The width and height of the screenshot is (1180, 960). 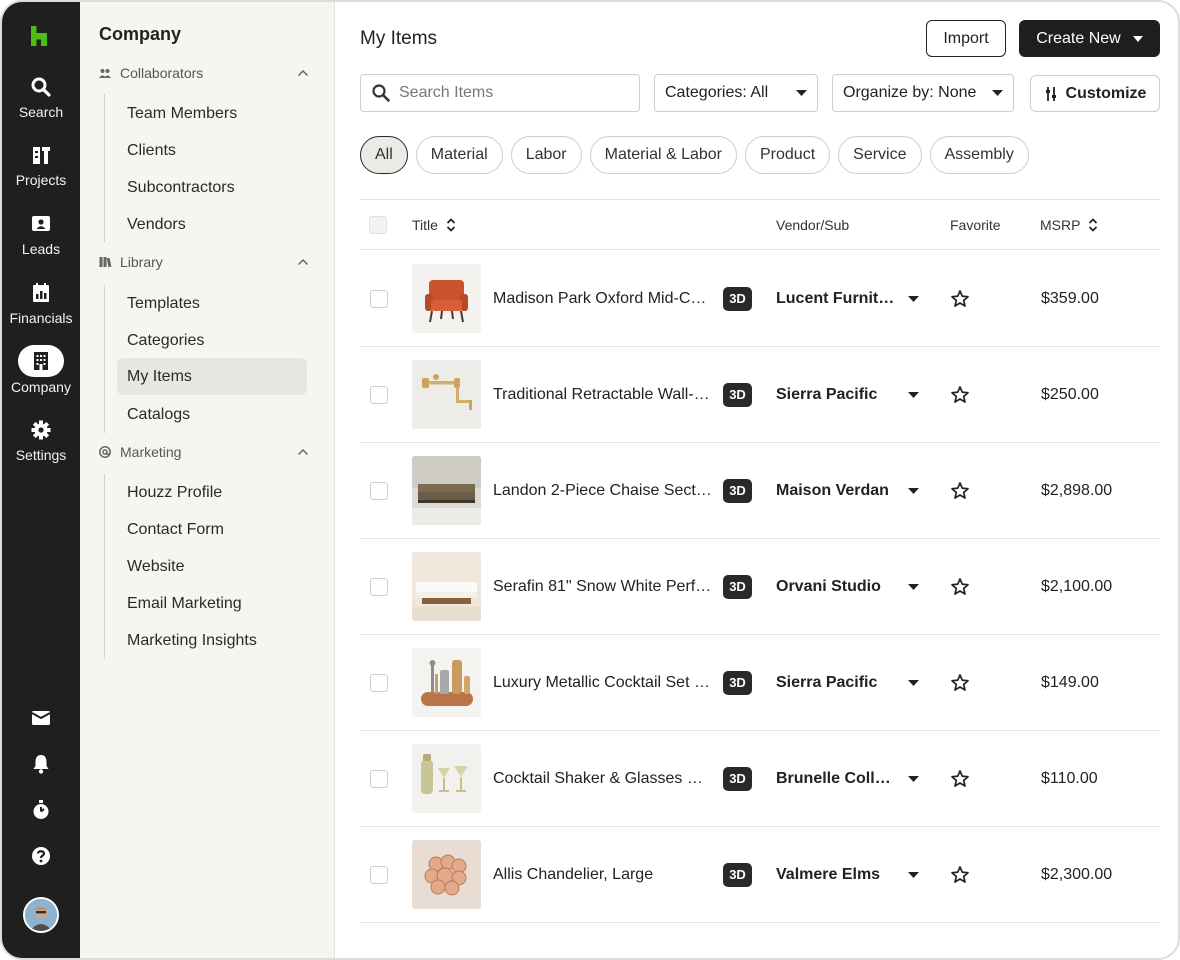 What do you see at coordinates (736, 93) in the screenshot?
I see `categories-dropdown: Categories: All` at bounding box center [736, 93].